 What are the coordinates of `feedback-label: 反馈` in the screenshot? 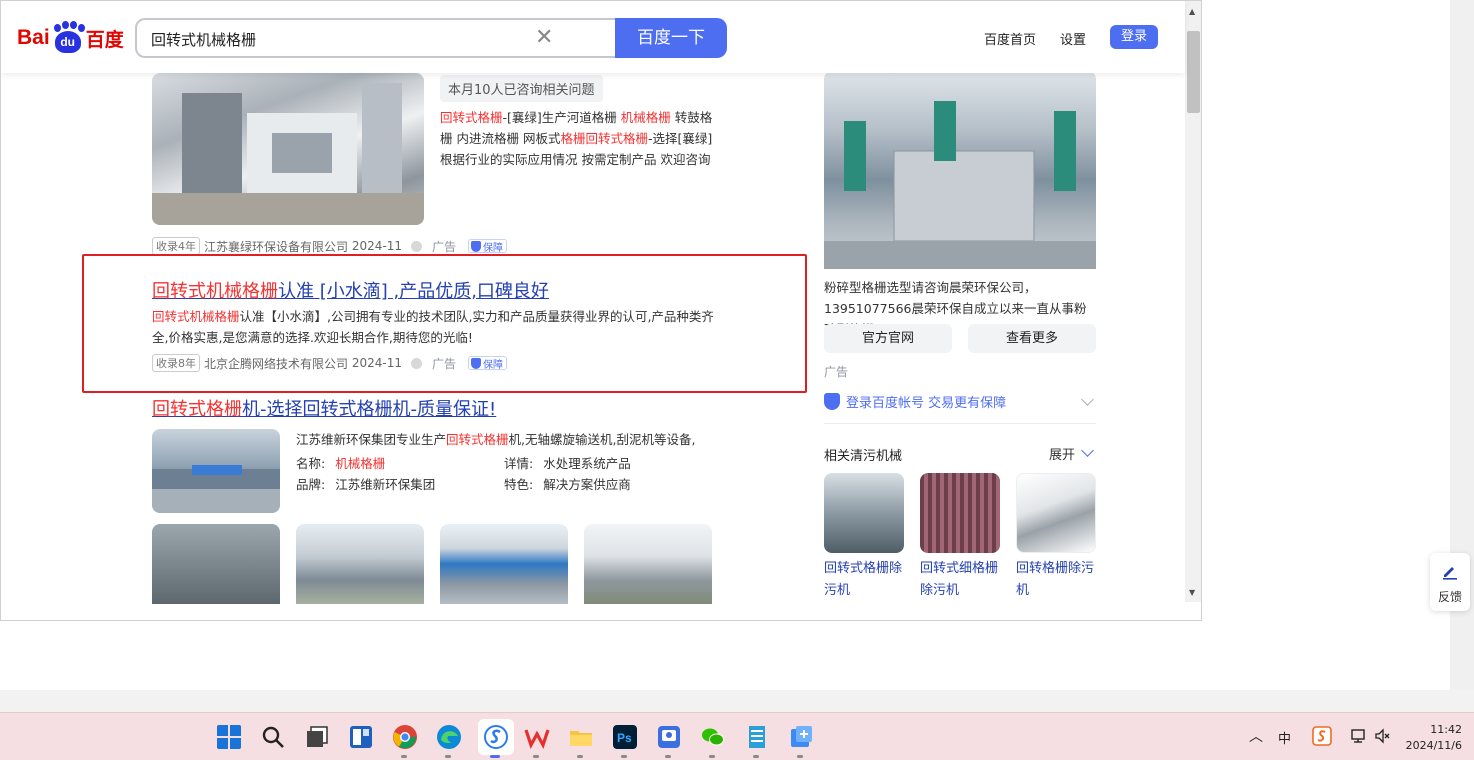 It's located at (1449, 597).